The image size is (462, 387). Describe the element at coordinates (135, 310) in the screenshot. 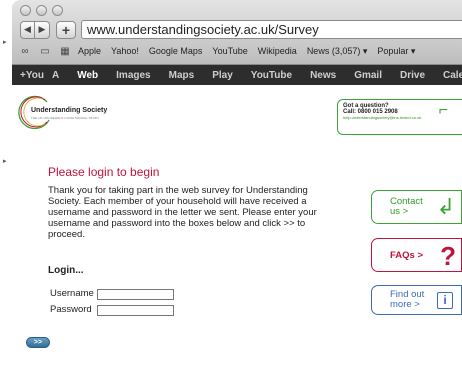

I see `password-input` at that location.